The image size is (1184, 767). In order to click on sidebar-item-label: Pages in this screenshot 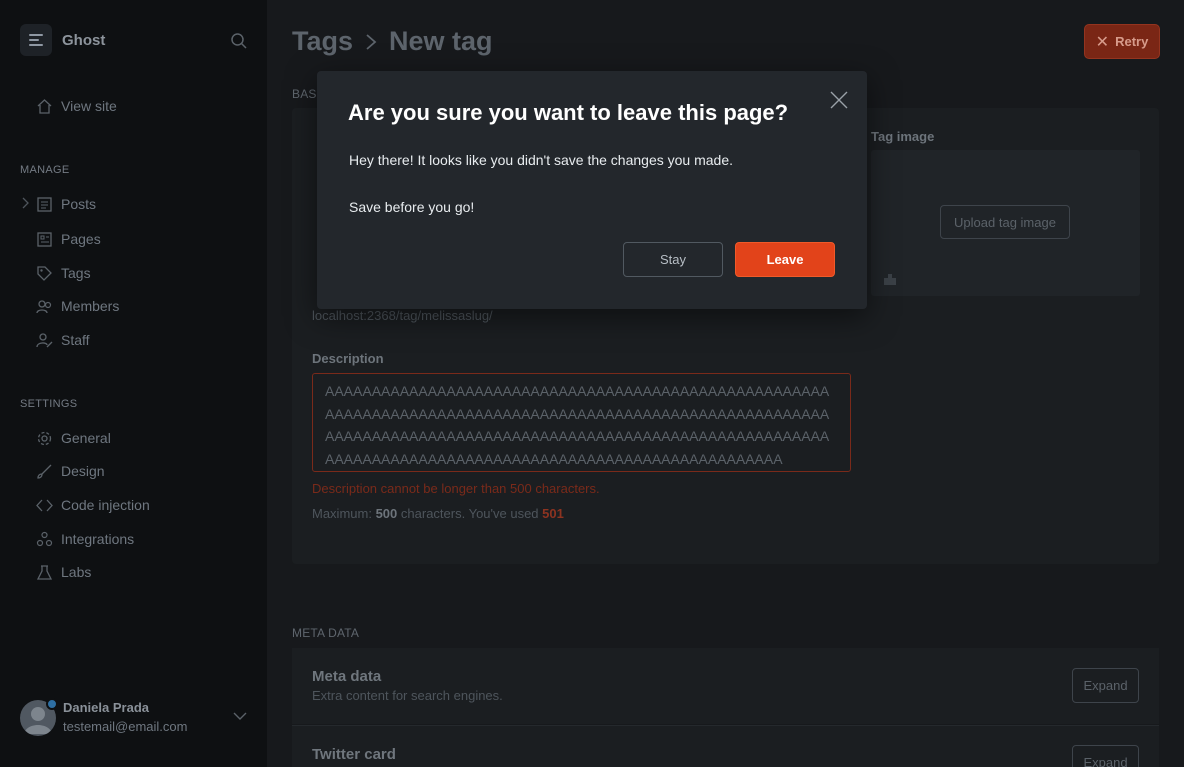, I will do `click(81, 239)`.